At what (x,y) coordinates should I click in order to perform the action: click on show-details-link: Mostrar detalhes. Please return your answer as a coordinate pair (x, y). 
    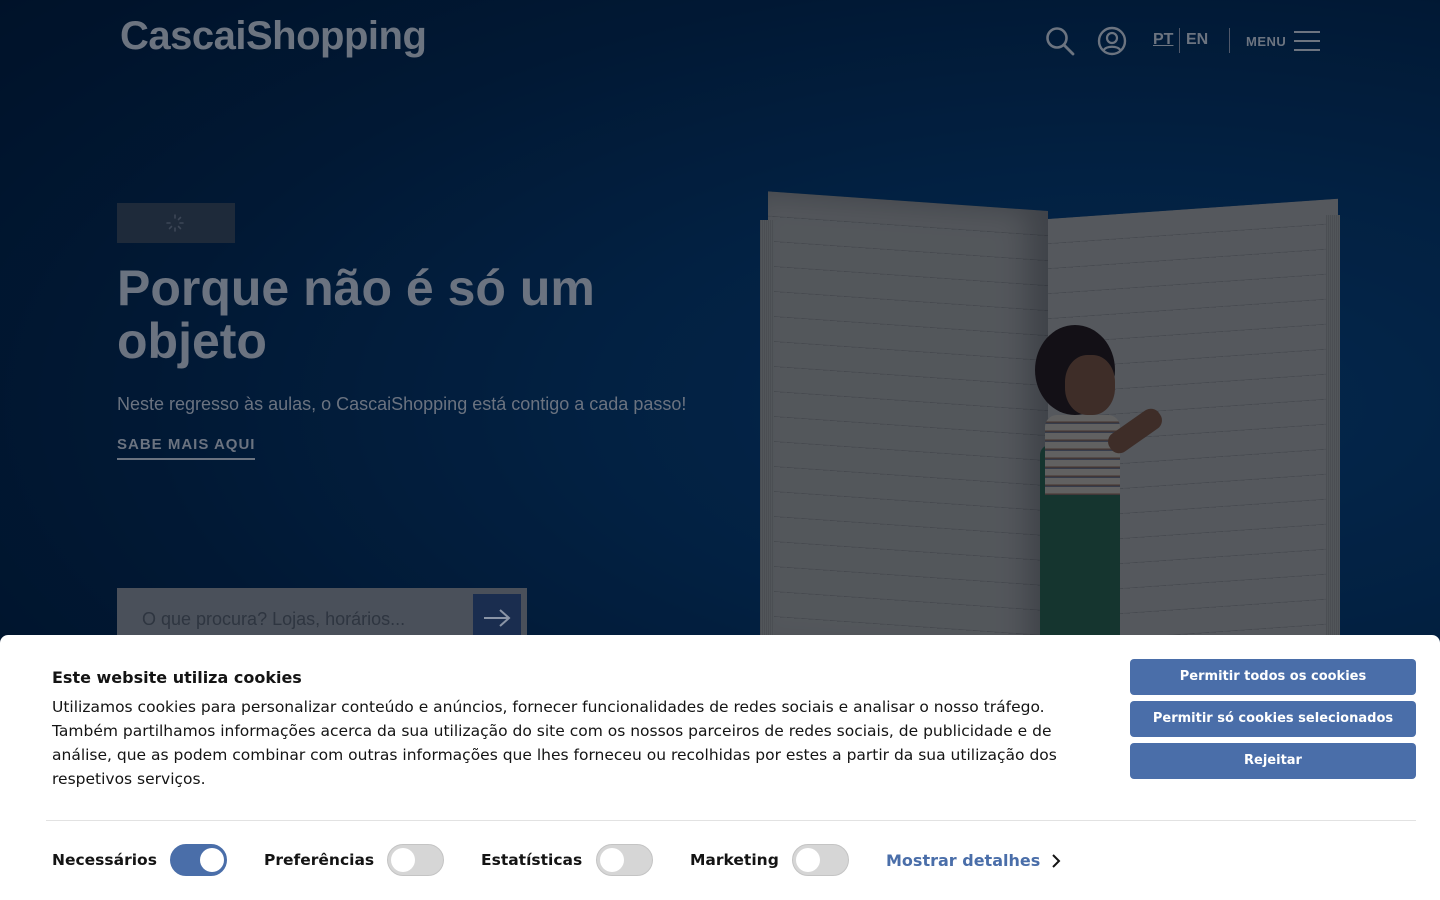
    Looking at the image, I should click on (963, 860).